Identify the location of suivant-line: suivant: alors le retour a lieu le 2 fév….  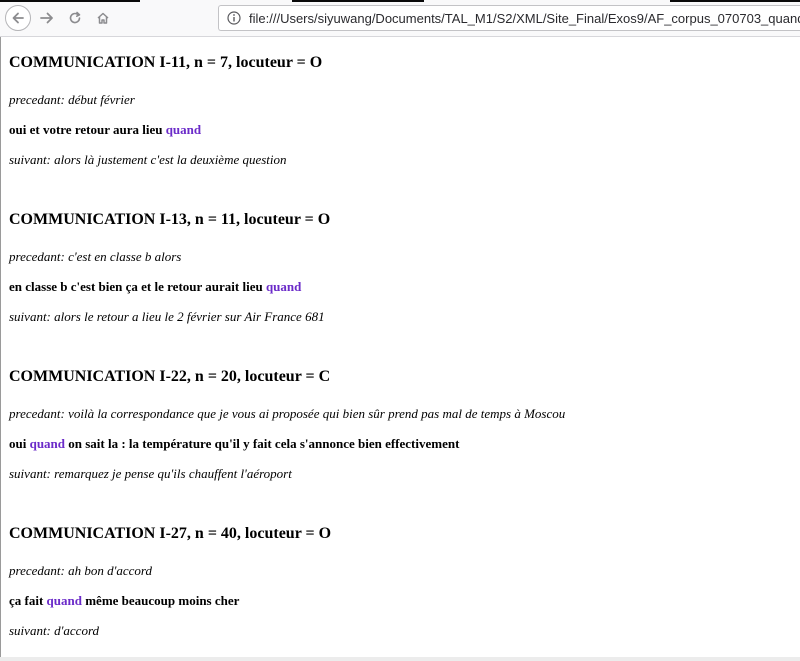
(167, 316).